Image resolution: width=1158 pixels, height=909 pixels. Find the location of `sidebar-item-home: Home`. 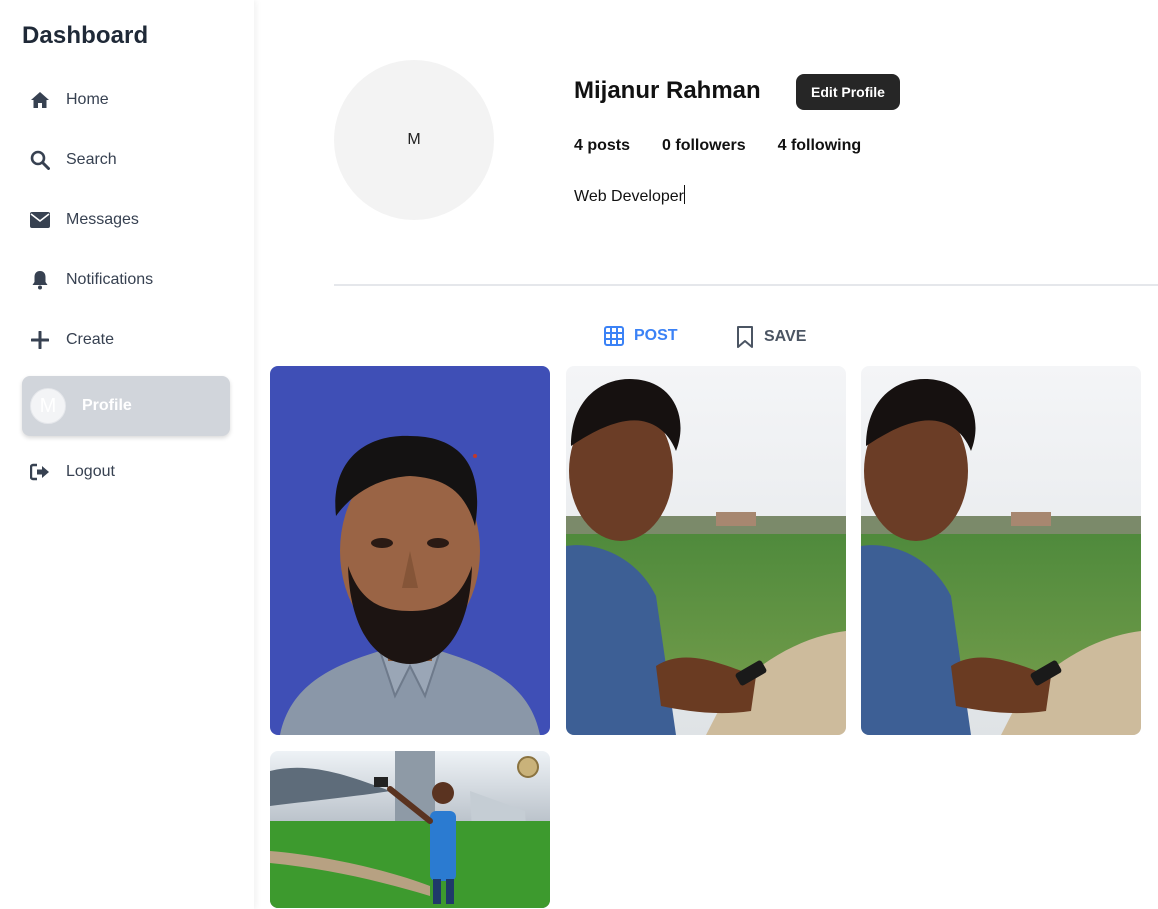

sidebar-item-home: Home is located at coordinates (126, 100).